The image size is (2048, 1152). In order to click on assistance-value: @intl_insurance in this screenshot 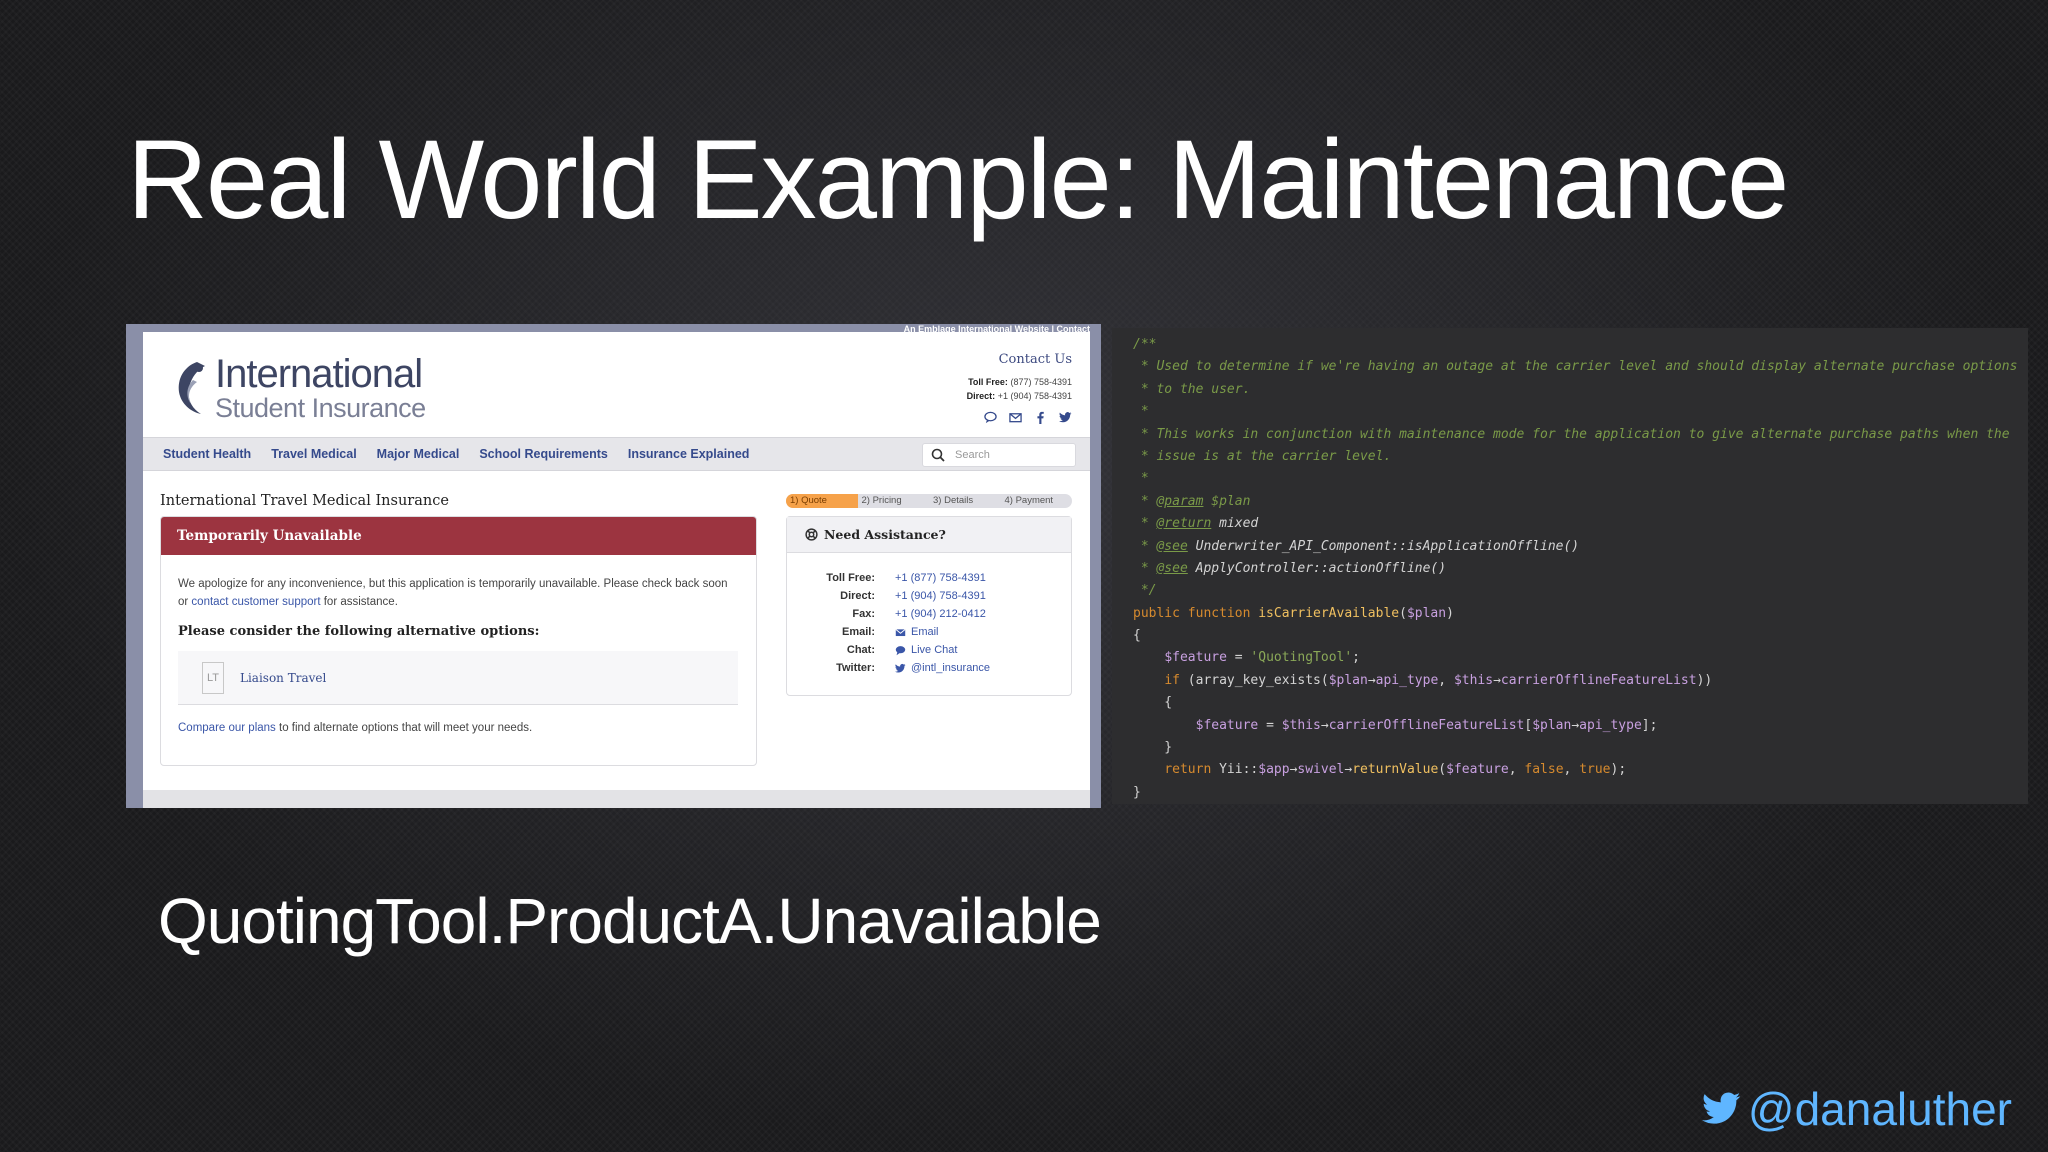, I will do `click(942, 668)`.